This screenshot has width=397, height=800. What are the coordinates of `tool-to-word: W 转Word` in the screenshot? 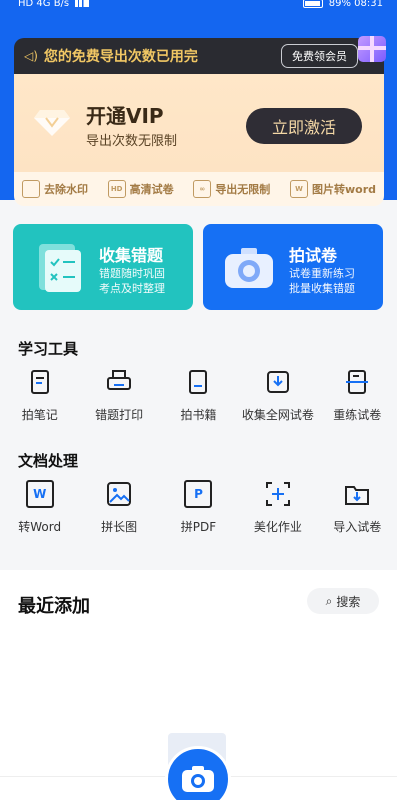 It's located at (39, 507).